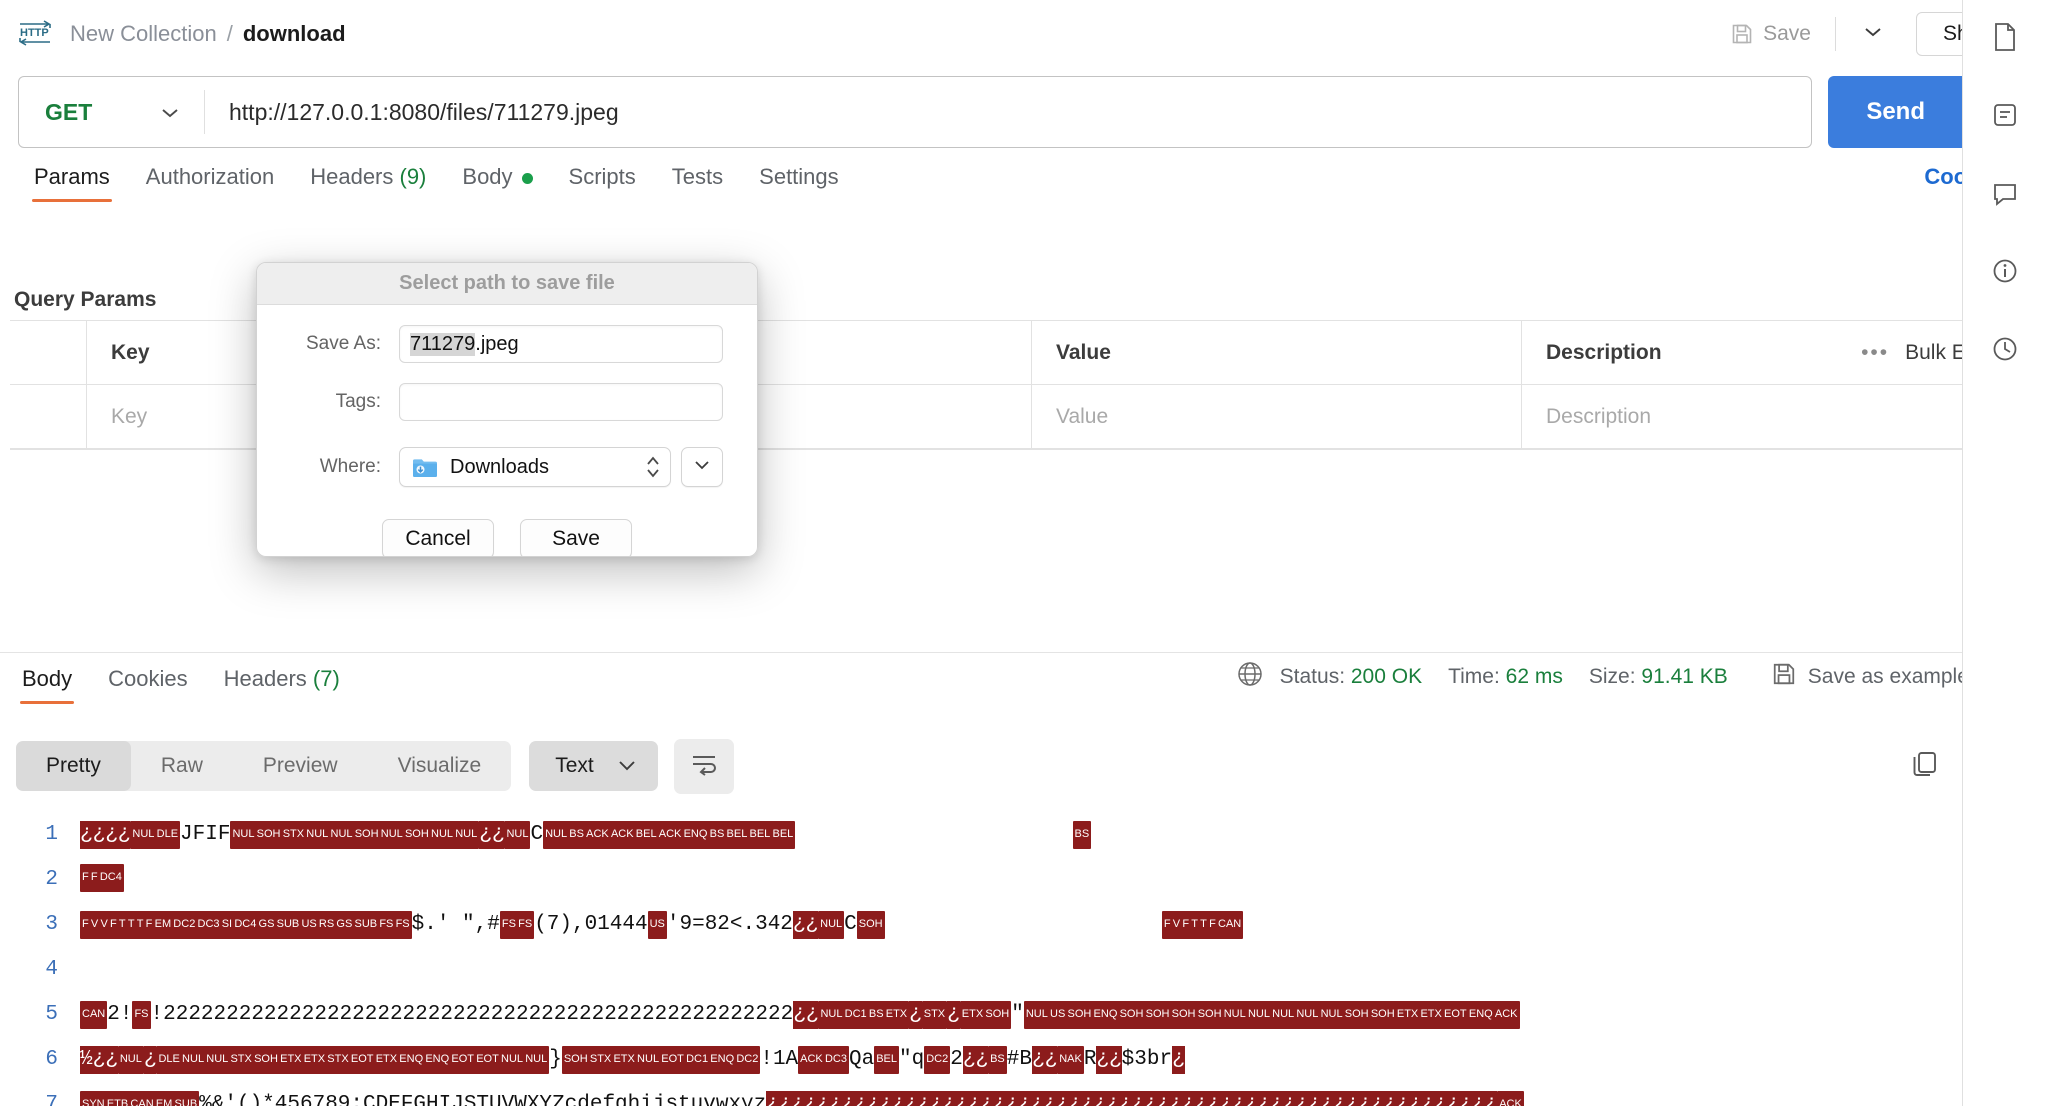 Image resolution: width=2046 pixels, height=1106 pixels. I want to click on save-as-example-button: Save as example, so click(1870, 677).